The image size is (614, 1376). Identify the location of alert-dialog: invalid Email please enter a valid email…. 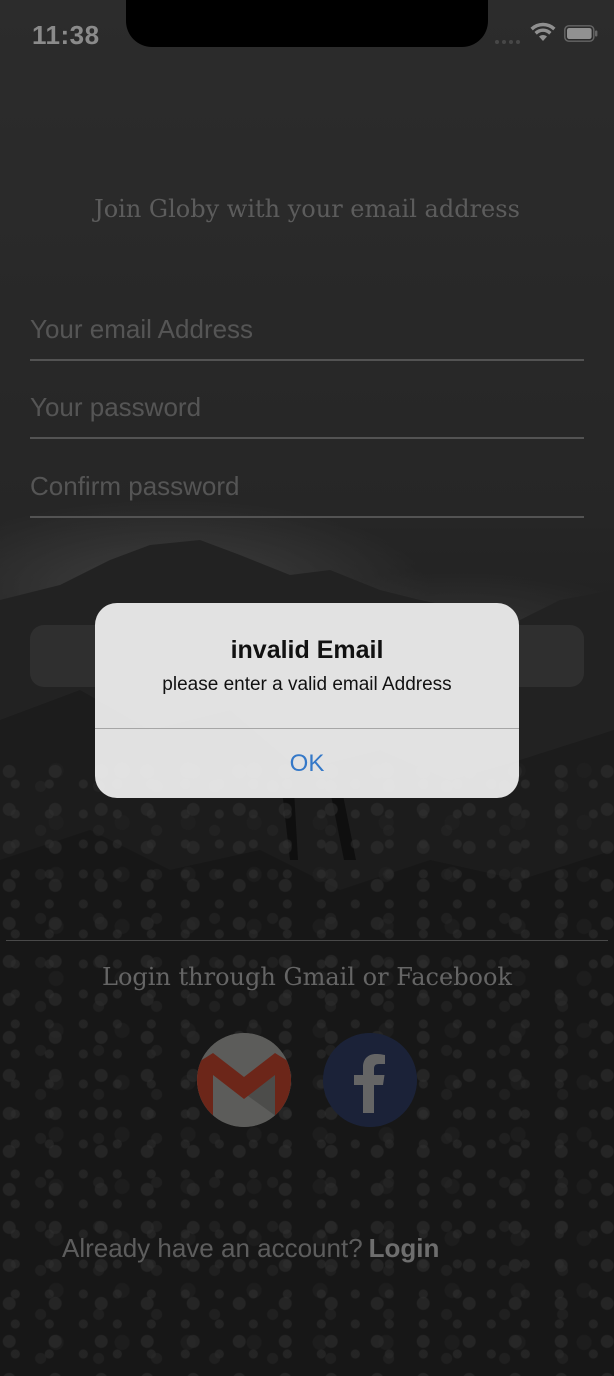
(307, 700).